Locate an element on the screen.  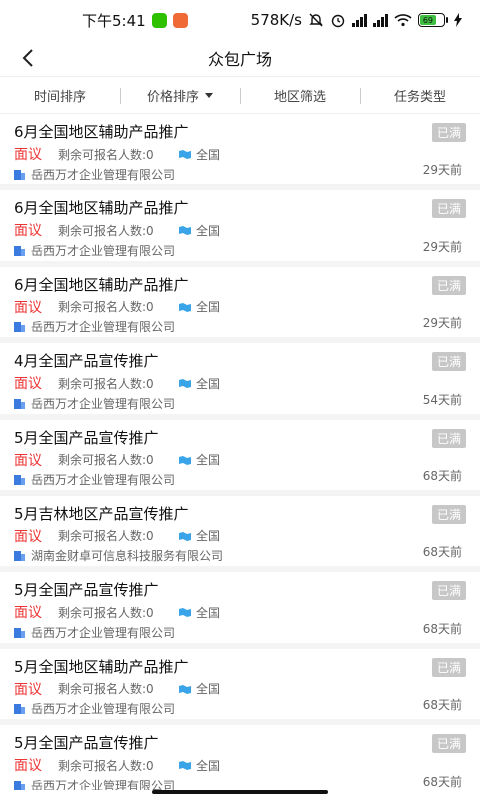
filter-time-sort: 时间排序 is located at coordinates (60, 95).